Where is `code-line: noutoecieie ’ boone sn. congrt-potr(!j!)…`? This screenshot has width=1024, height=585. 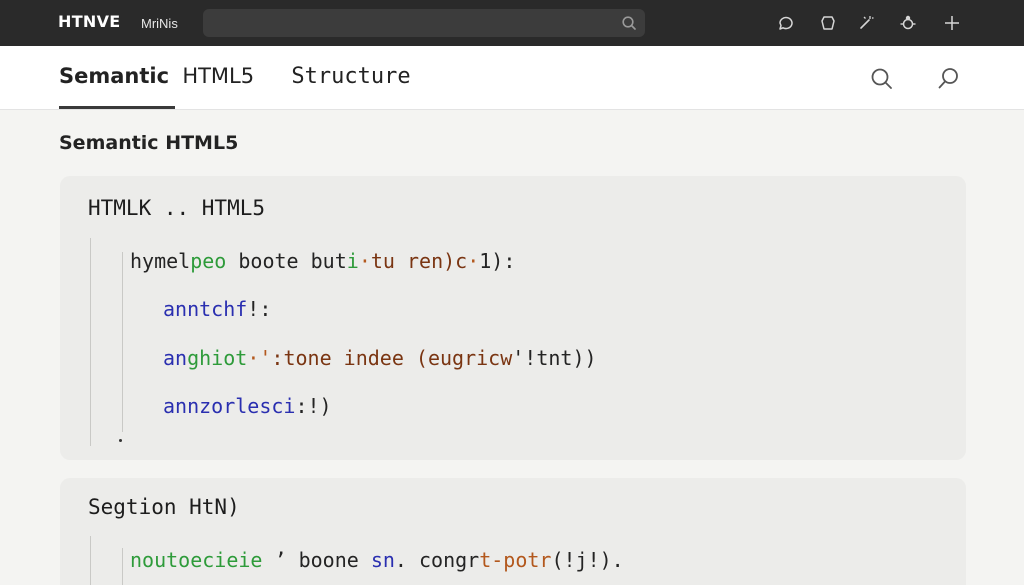
code-line: noutoecieie ’ boone sn. congrt-potr(!j!)… is located at coordinates (377, 560).